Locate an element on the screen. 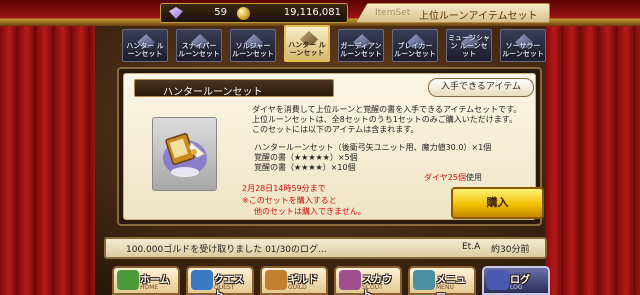 The height and width of the screenshot is (295, 640). nav-scout-button: スカウトSCOUT is located at coordinates (368, 280).